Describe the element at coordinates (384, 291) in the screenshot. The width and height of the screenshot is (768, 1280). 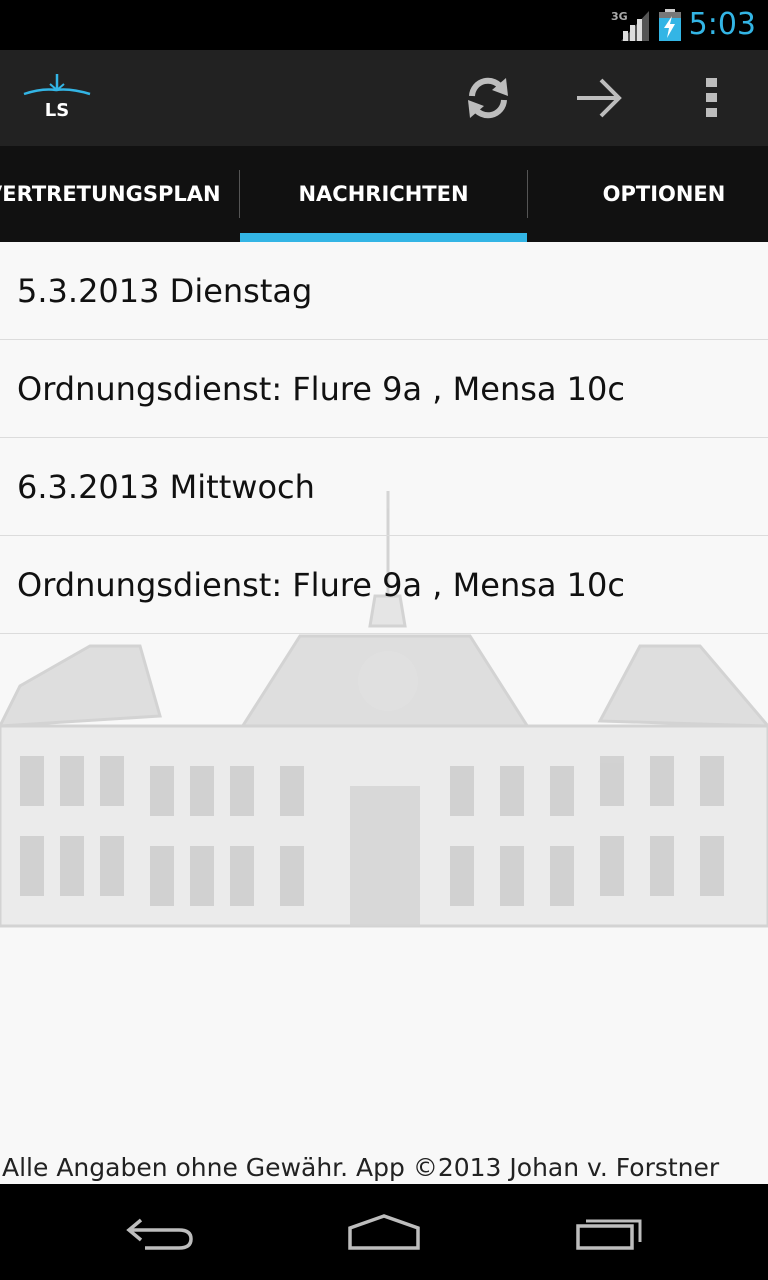
I see `list-item: 5.3.2013 Dienstag` at that location.